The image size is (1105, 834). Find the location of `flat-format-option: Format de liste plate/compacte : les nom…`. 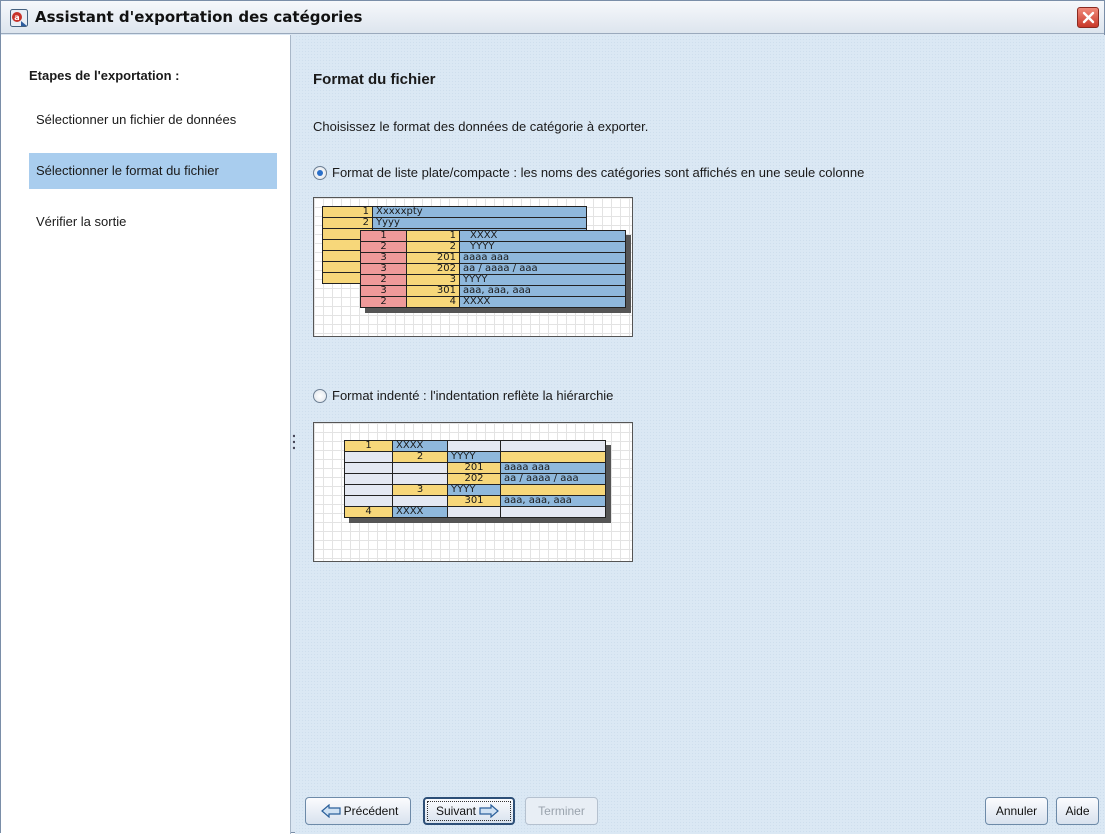

flat-format-option: Format de liste plate/compacte : les nom… is located at coordinates (588, 172).